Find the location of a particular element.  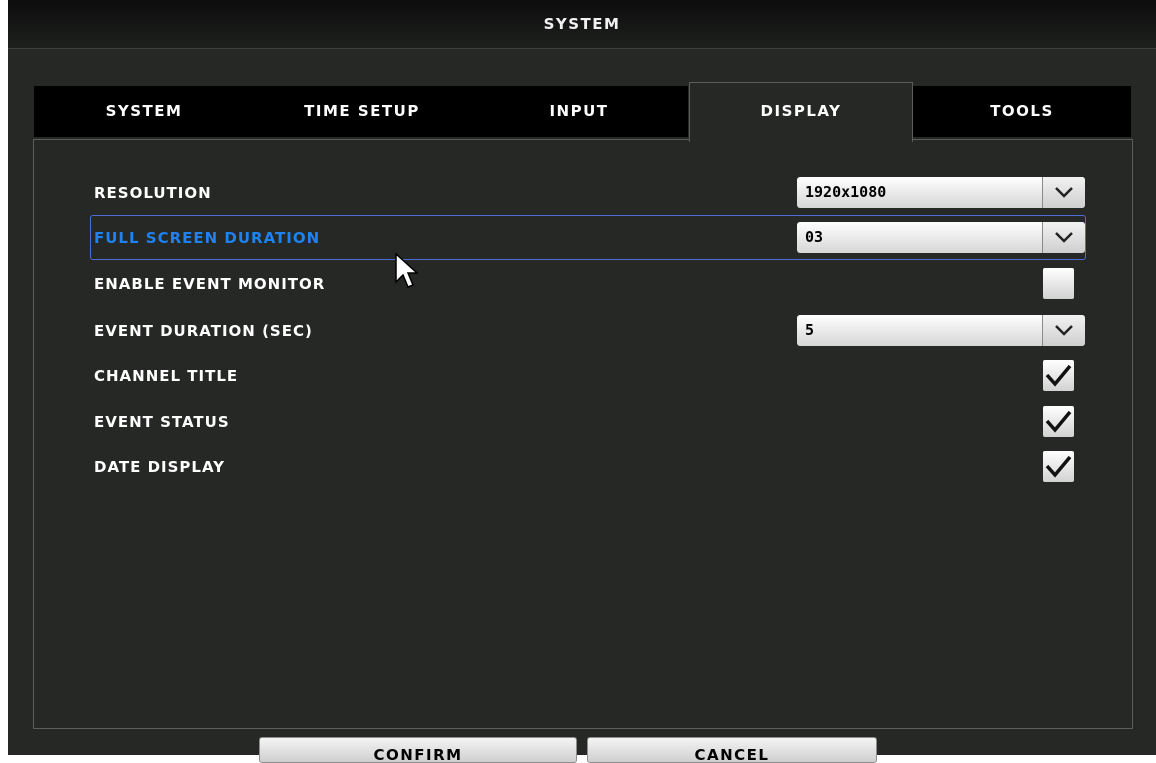

full-screen-duration-label: FULL SCREEN DURATION is located at coordinates (207, 238).